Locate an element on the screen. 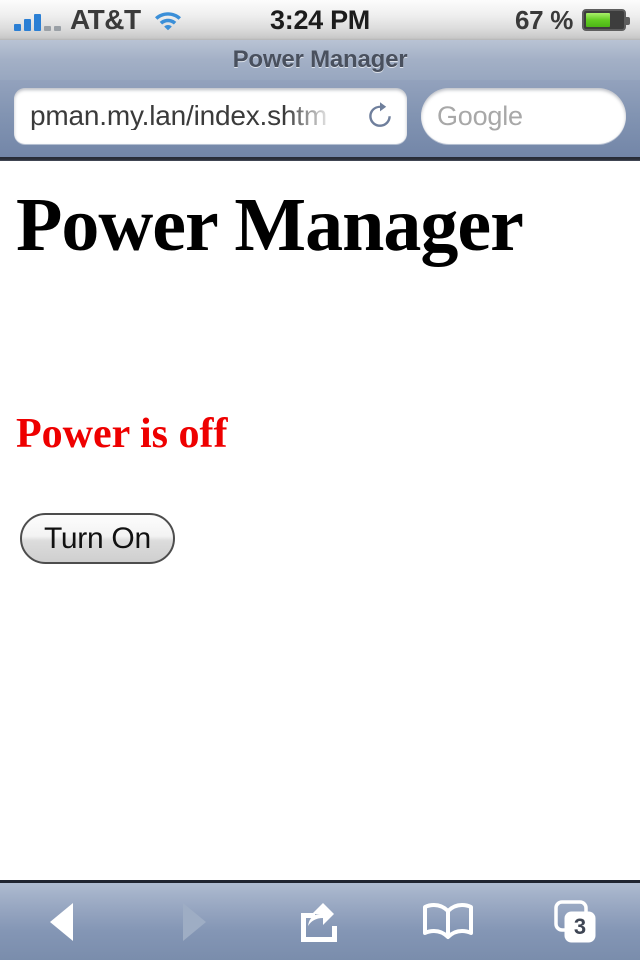  browser-toolbar: 3 is located at coordinates (320, 920).